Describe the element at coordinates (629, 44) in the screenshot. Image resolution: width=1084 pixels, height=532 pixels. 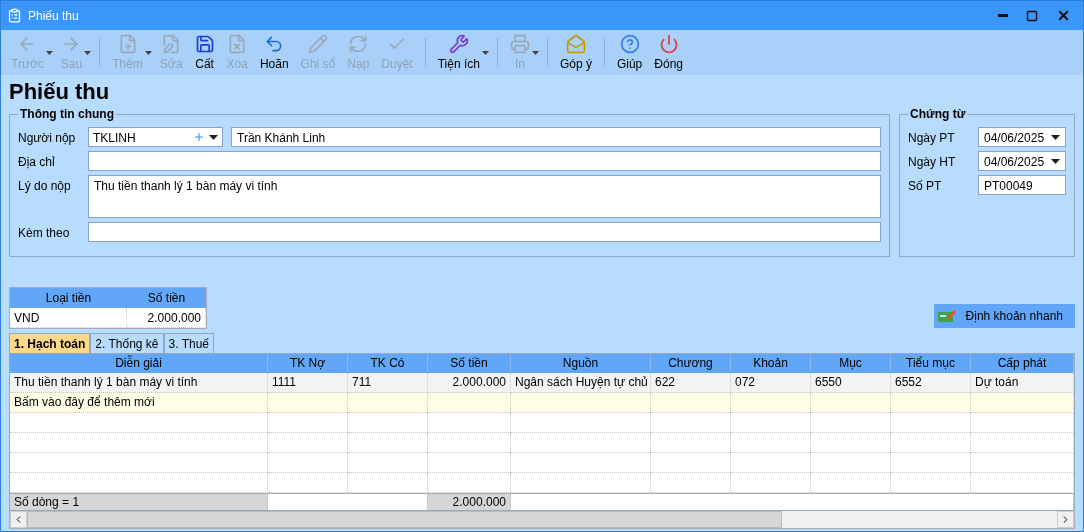
I see `help-icon` at that location.